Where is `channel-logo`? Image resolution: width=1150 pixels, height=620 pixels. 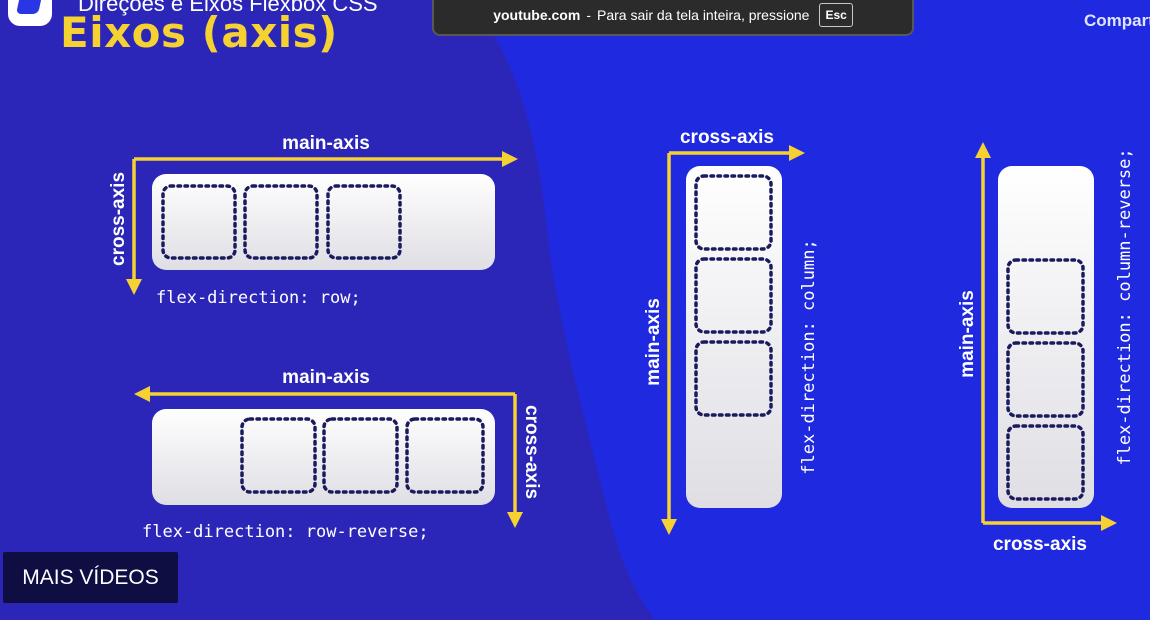
channel-logo is located at coordinates (30, 13).